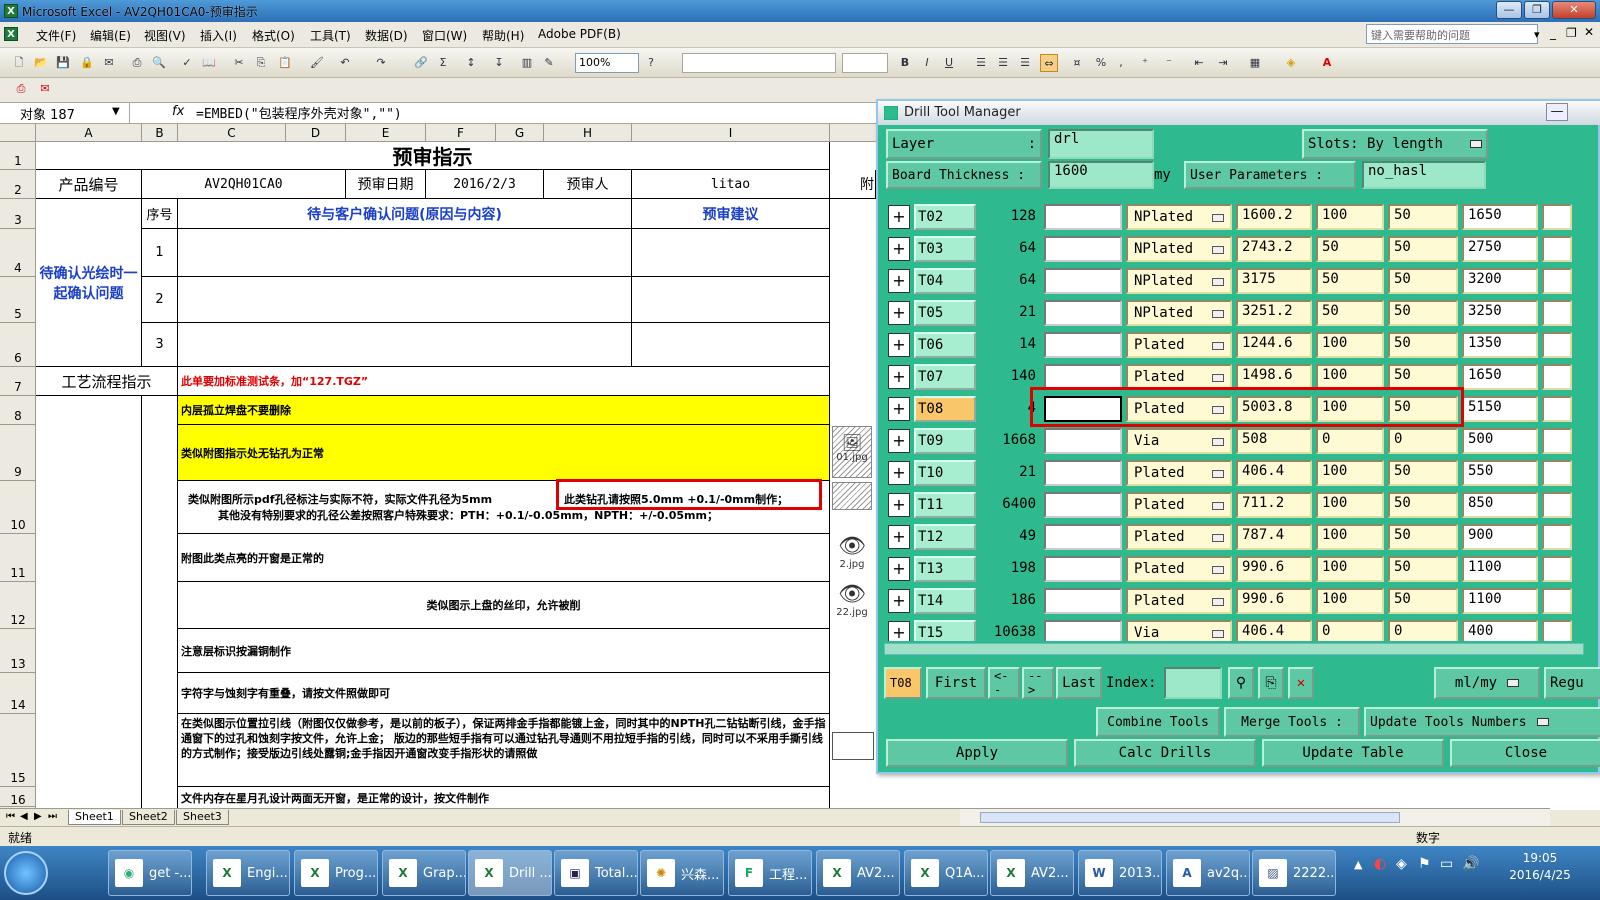  Describe the element at coordinates (317, 63) in the screenshot. I see `format-painter-icon: 🖌` at that location.